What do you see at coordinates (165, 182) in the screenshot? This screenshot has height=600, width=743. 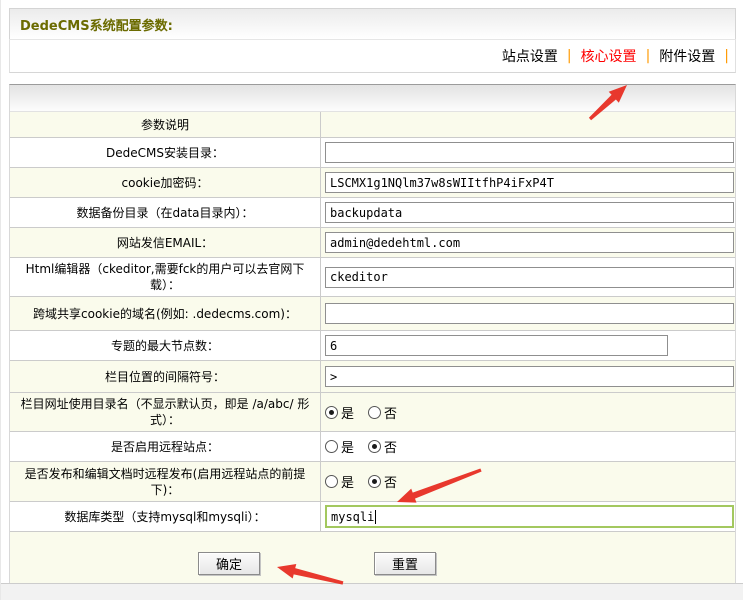 I see `cookie-encode-label: cookie加密码：` at bounding box center [165, 182].